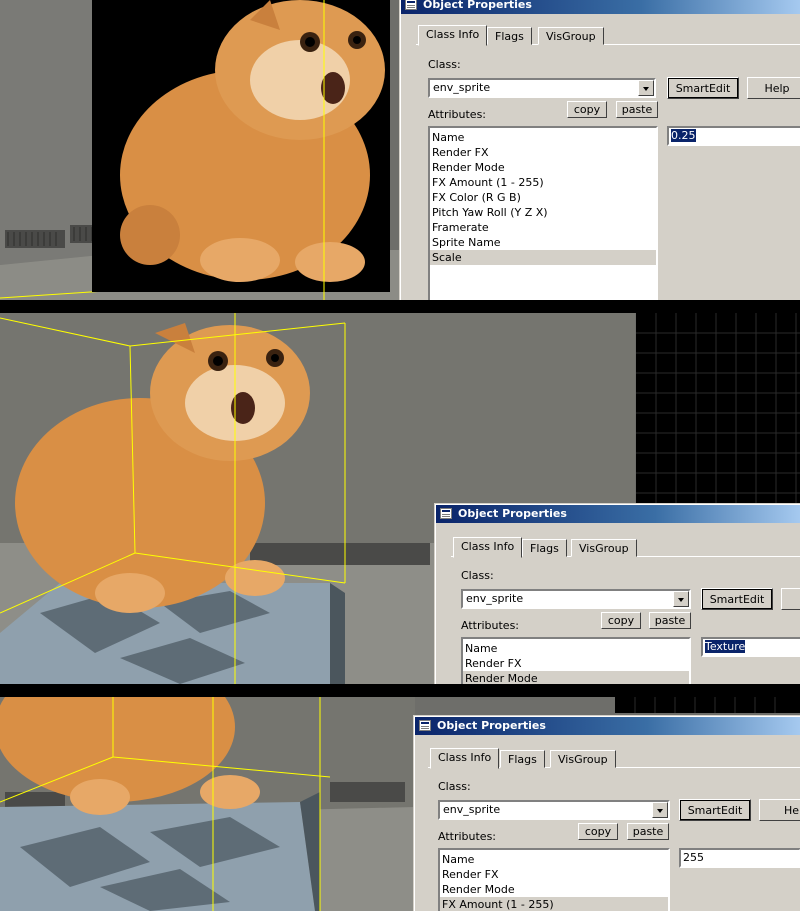  What do you see at coordinates (543, 257) in the screenshot?
I see `list-item-scale: Scale` at bounding box center [543, 257].